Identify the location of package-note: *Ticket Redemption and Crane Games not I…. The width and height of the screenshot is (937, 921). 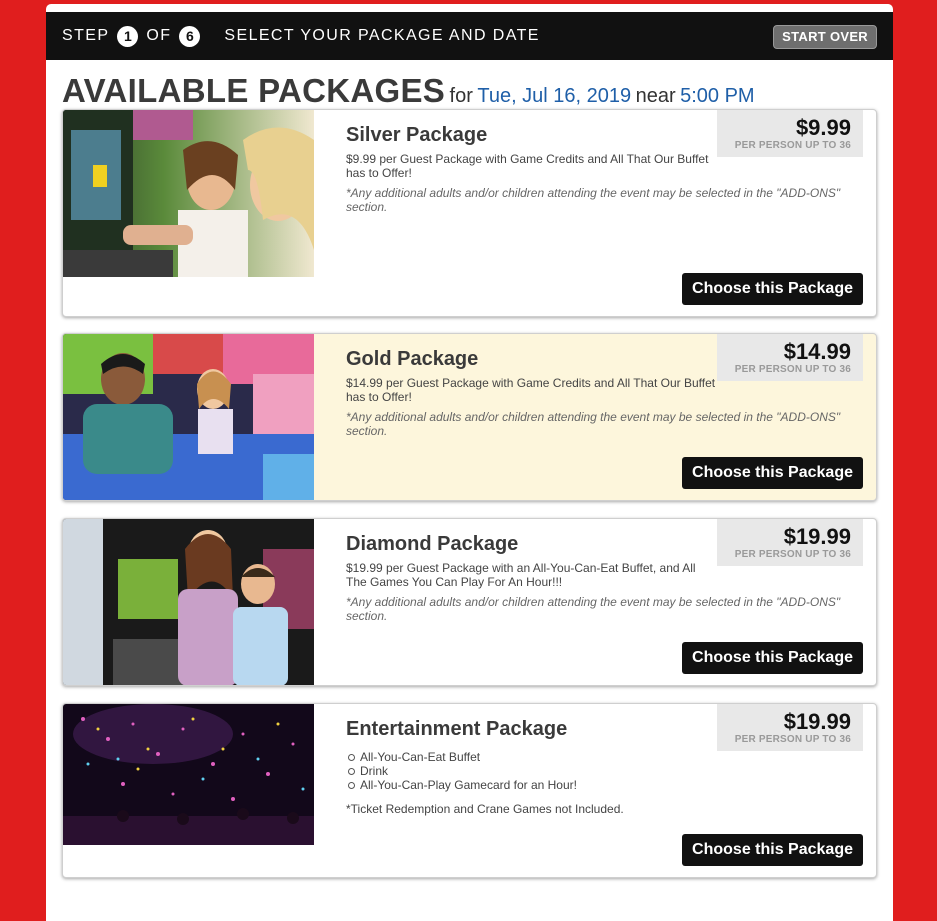
(485, 809).